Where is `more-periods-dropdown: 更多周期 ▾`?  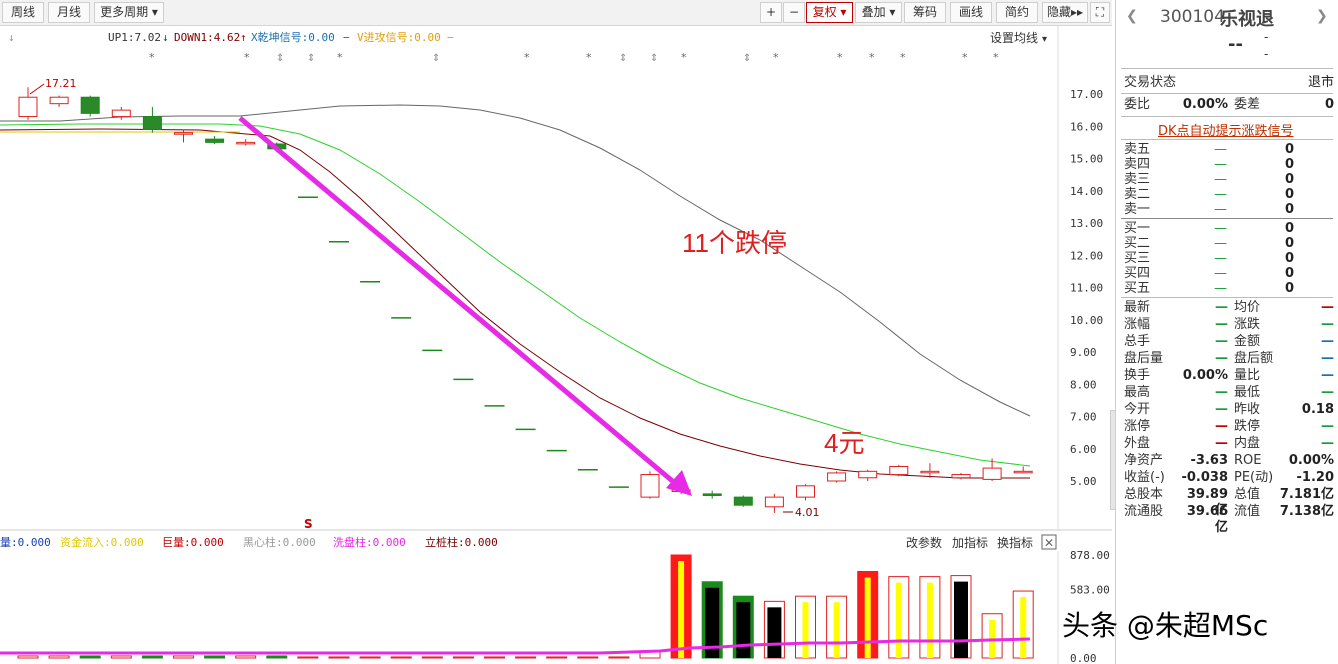 more-periods-dropdown: 更多周期 ▾ is located at coordinates (129, 12).